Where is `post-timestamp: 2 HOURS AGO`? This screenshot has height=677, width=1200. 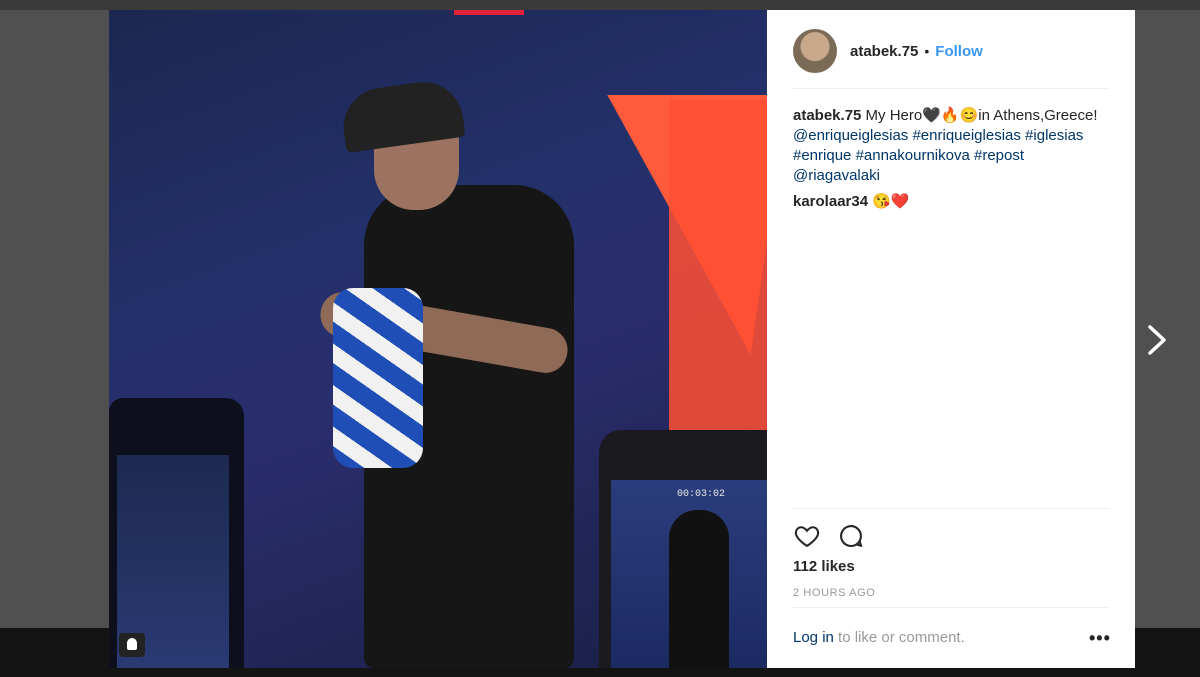
post-timestamp: 2 HOURS AGO is located at coordinates (834, 593).